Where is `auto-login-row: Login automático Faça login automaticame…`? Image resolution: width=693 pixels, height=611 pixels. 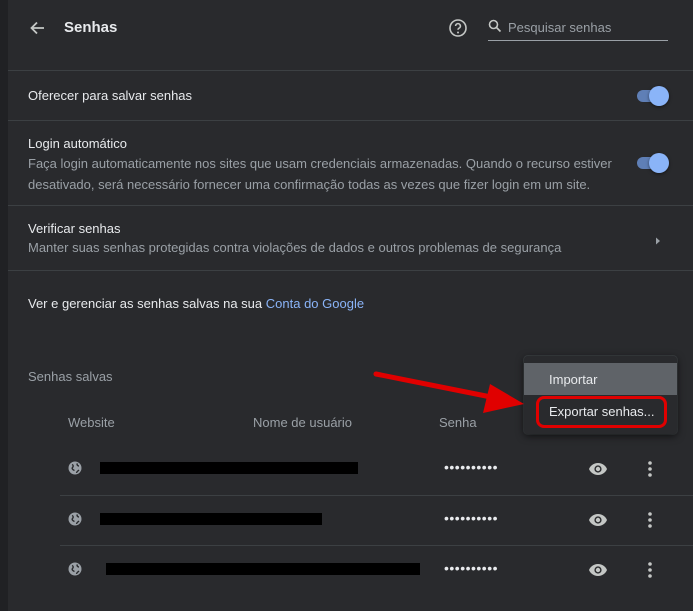 auto-login-row: Login automático Faça login automaticame… is located at coordinates (350, 163).